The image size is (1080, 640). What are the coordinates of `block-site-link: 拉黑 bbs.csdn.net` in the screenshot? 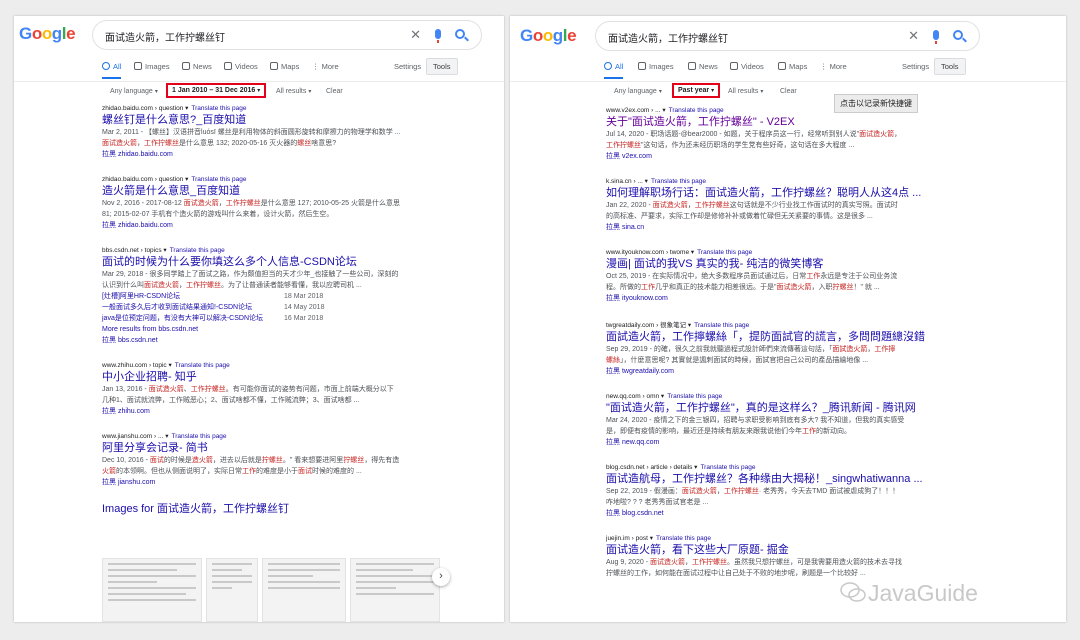 It's located at (282, 340).